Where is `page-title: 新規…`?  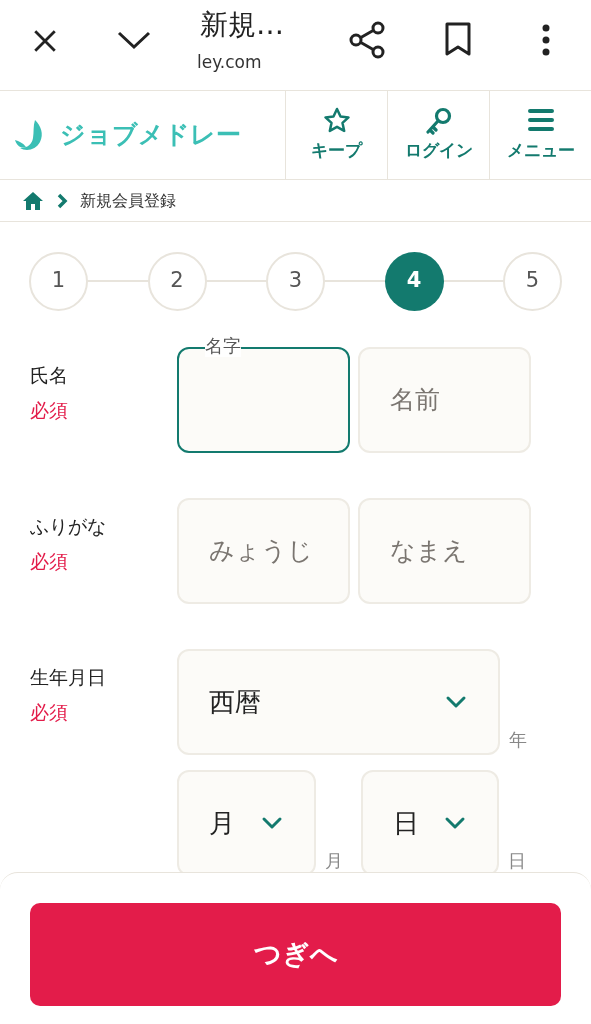
page-title: 新規… is located at coordinates (242, 25).